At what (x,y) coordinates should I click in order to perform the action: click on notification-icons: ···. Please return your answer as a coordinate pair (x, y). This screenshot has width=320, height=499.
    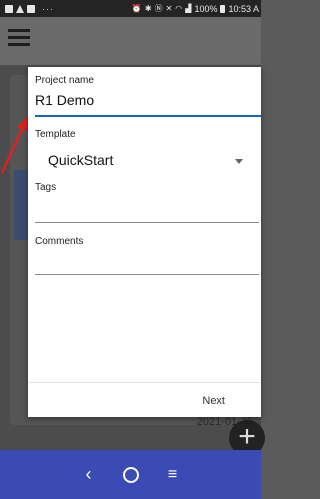
    Looking at the image, I should click on (27, 9).